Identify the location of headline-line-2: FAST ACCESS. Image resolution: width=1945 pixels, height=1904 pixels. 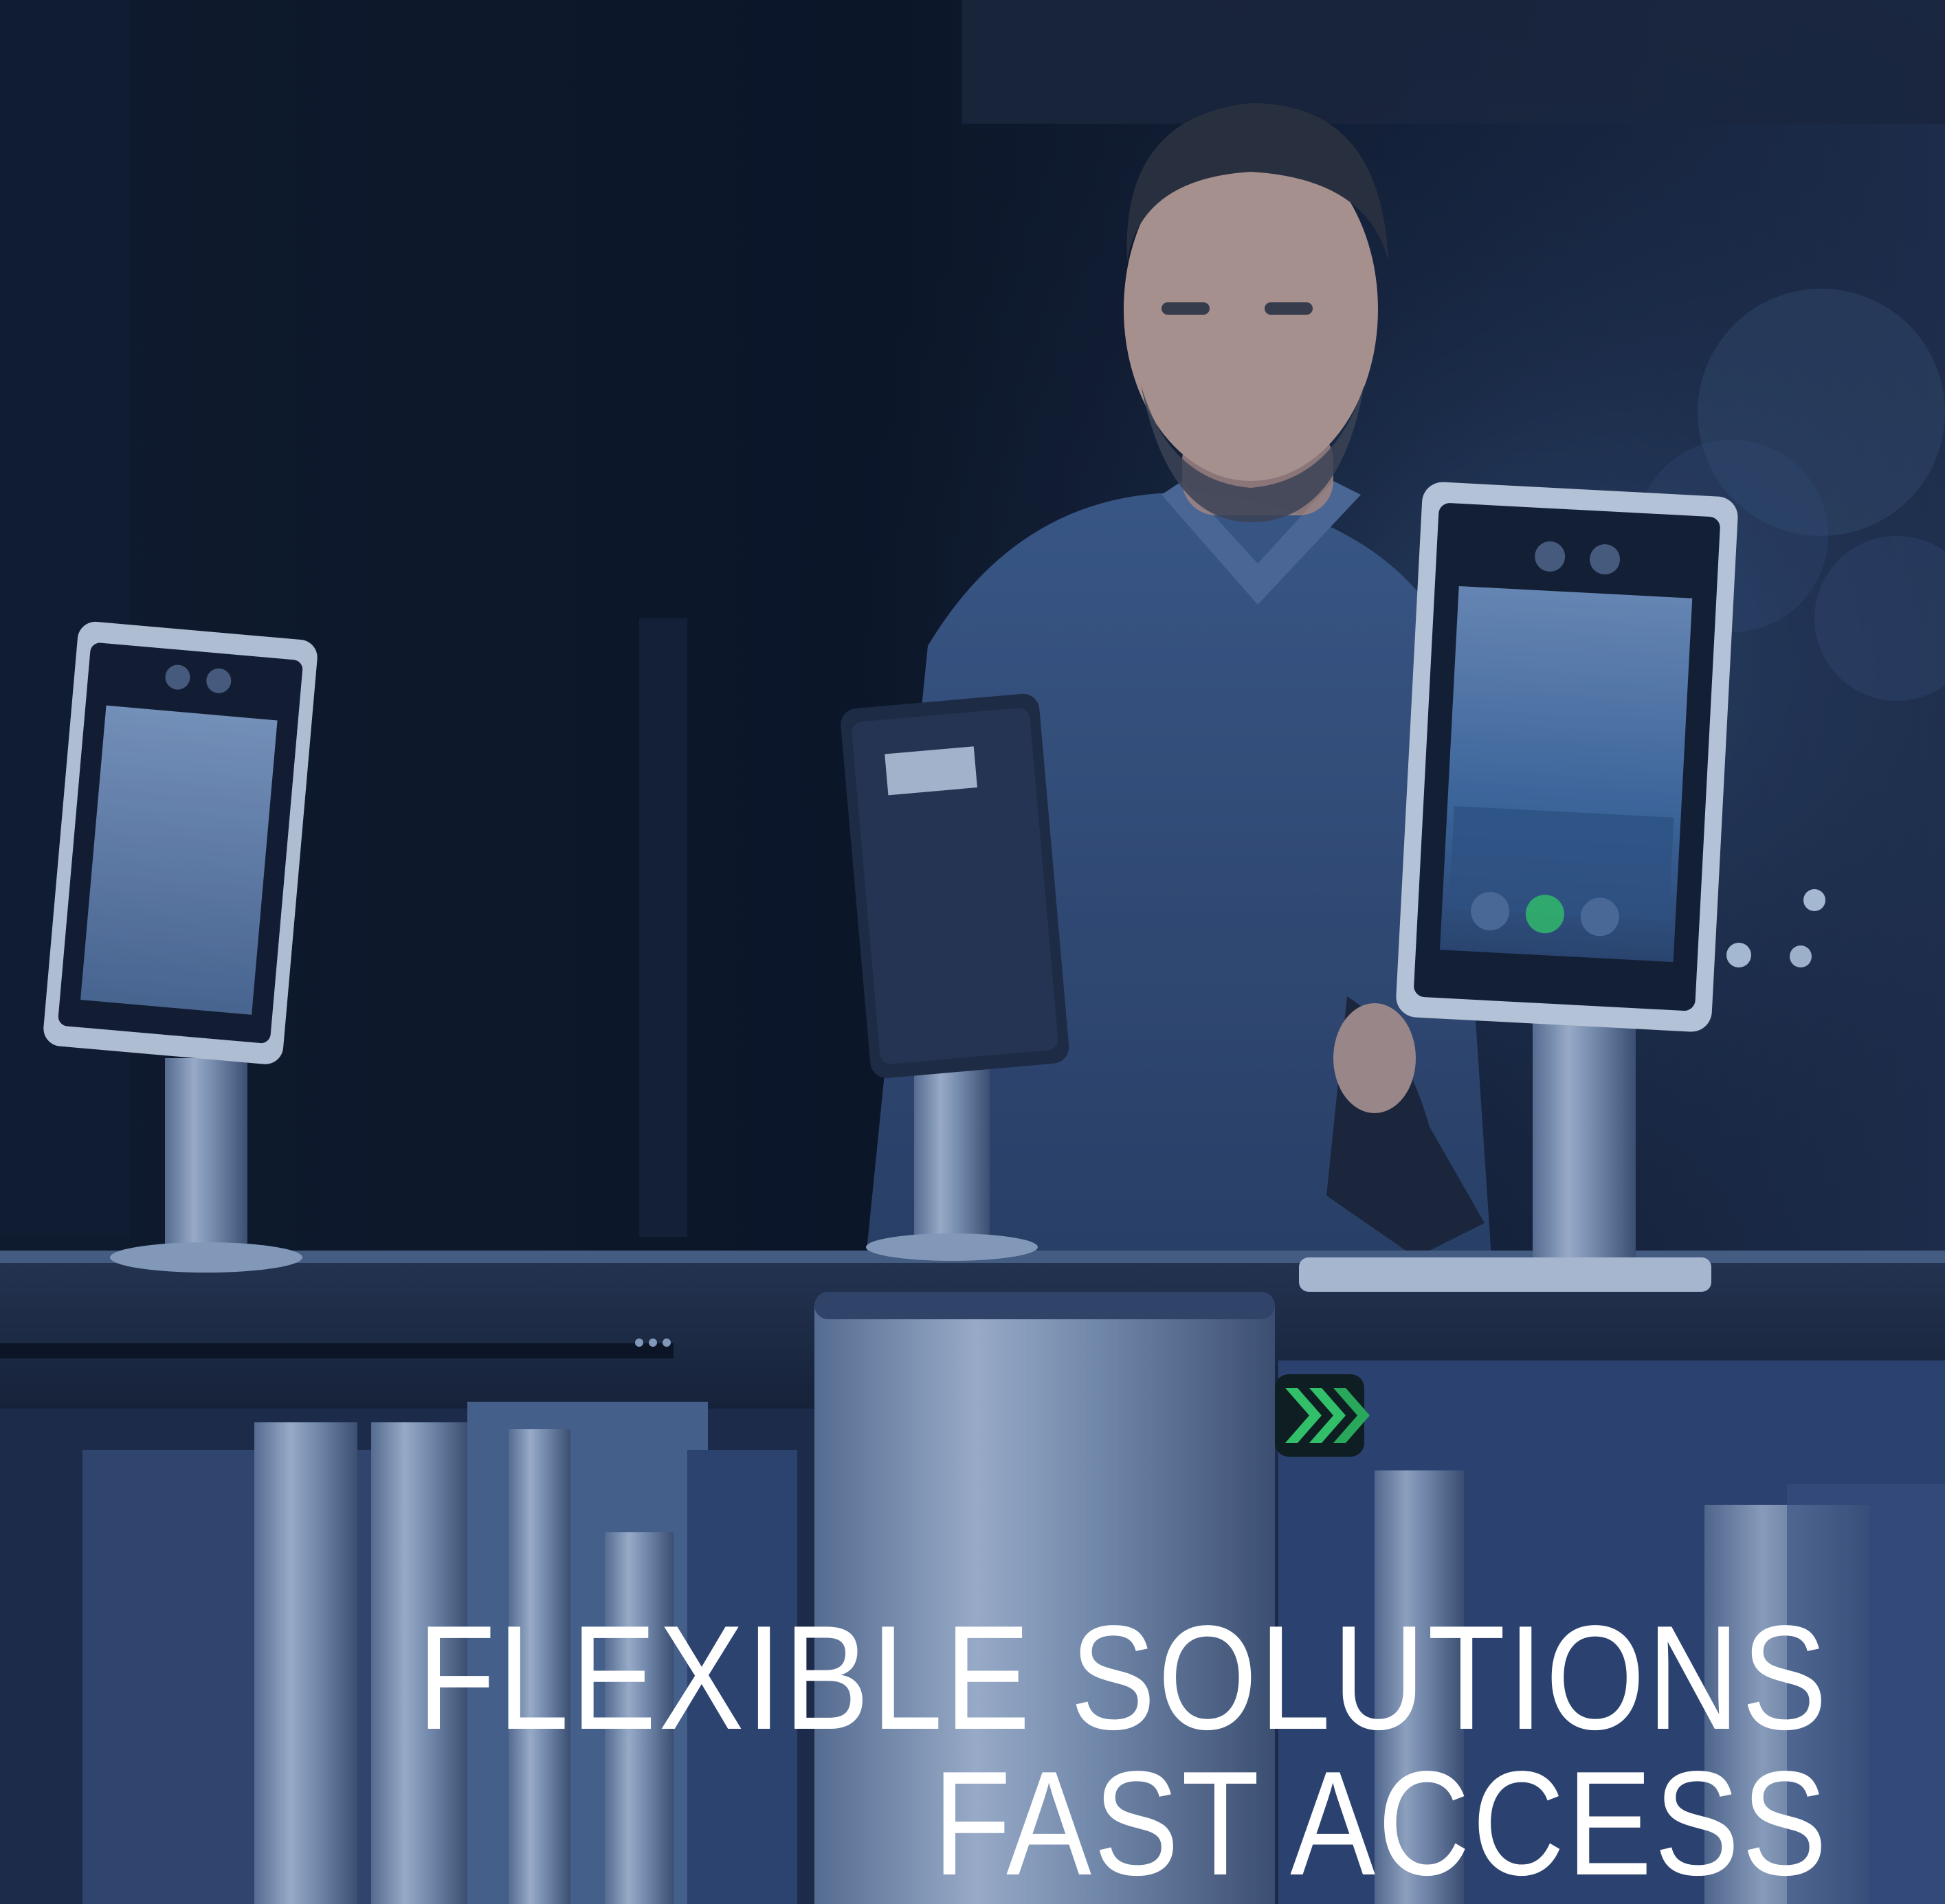
(1381, 1822).